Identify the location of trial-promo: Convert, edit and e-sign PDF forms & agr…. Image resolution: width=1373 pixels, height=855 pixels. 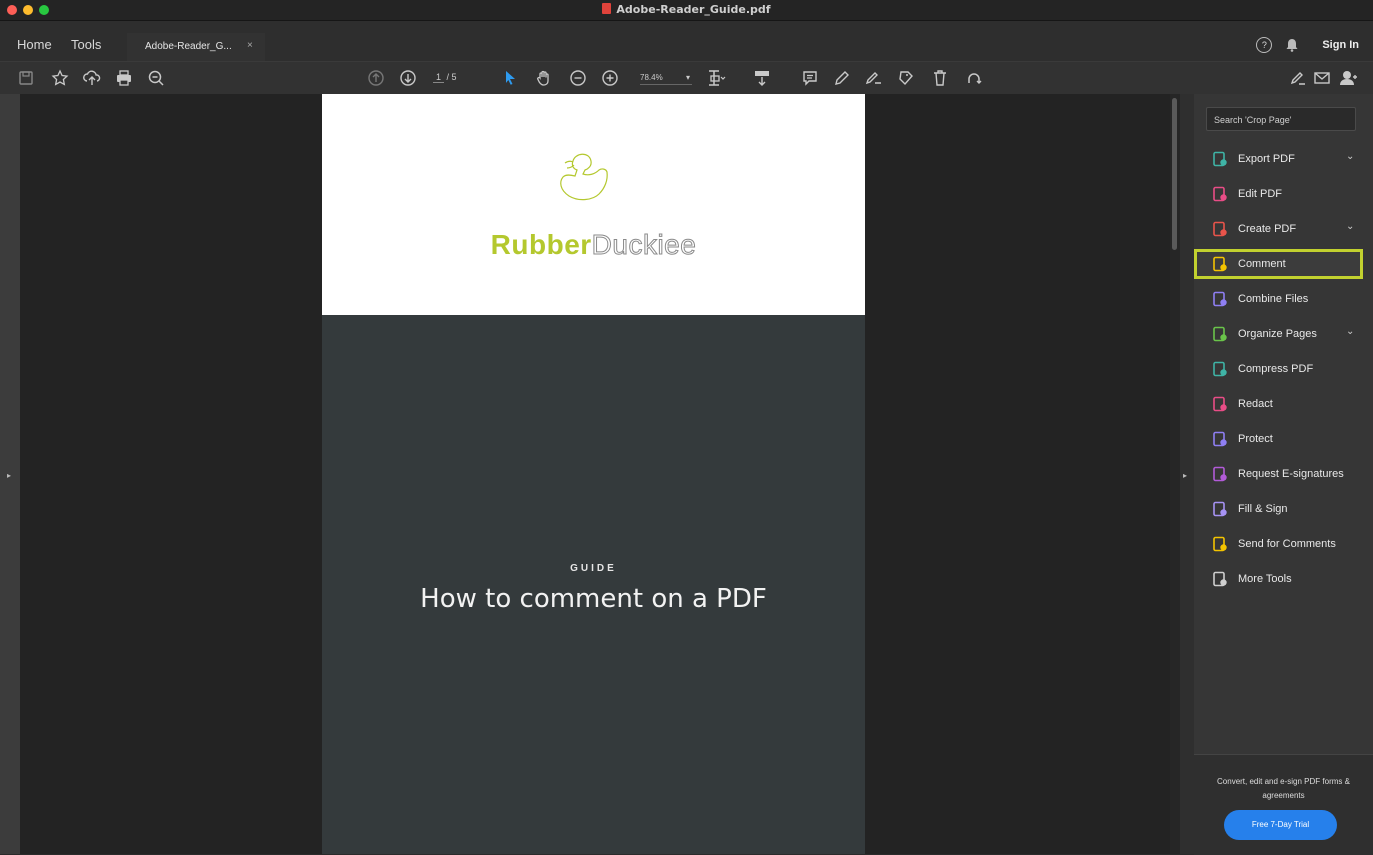
(1283, 804).